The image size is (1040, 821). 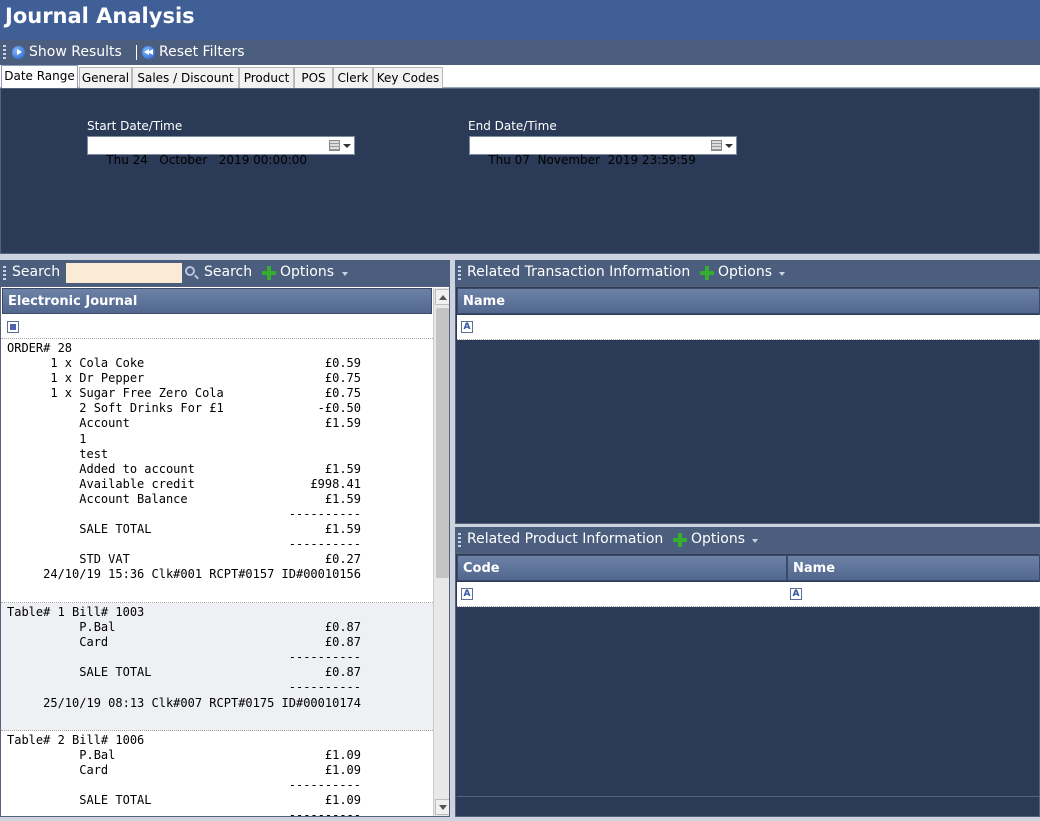 What do you see at coordinates (190, 271) in the screenshot?
I see `search-icon` at bounding box center [190, 271].